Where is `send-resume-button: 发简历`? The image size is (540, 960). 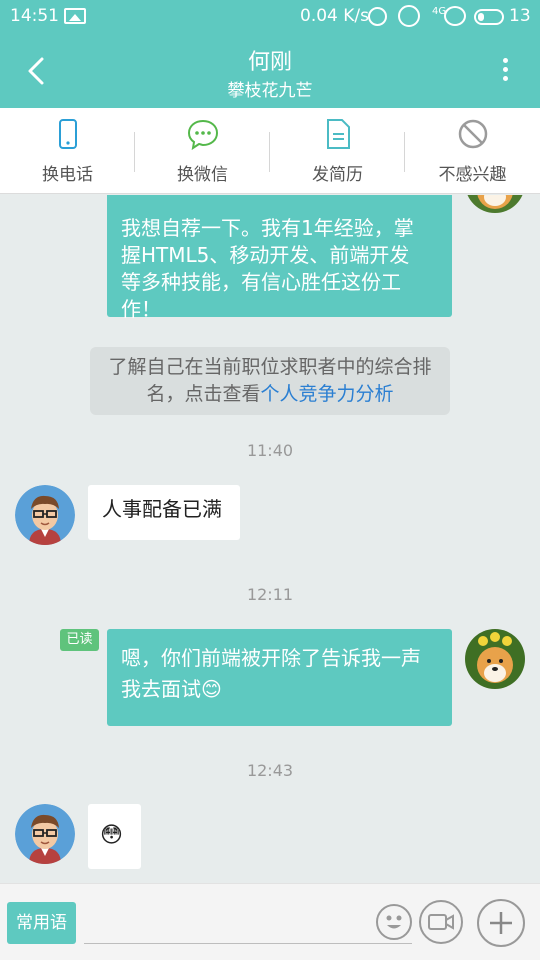 send-resume-button: 发简历 is located at coordinates (337, 151).